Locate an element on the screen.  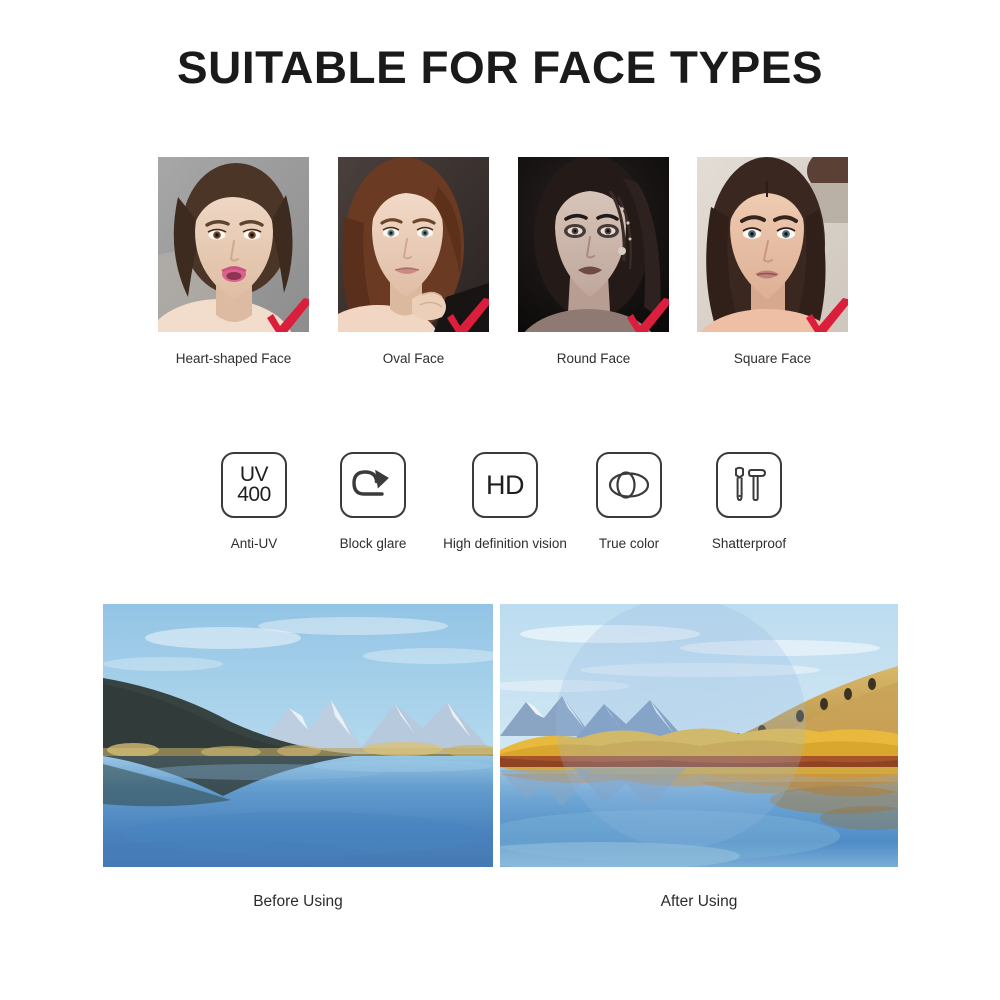
face-type-card-square: Square Face is located at coordinates (772, 261).